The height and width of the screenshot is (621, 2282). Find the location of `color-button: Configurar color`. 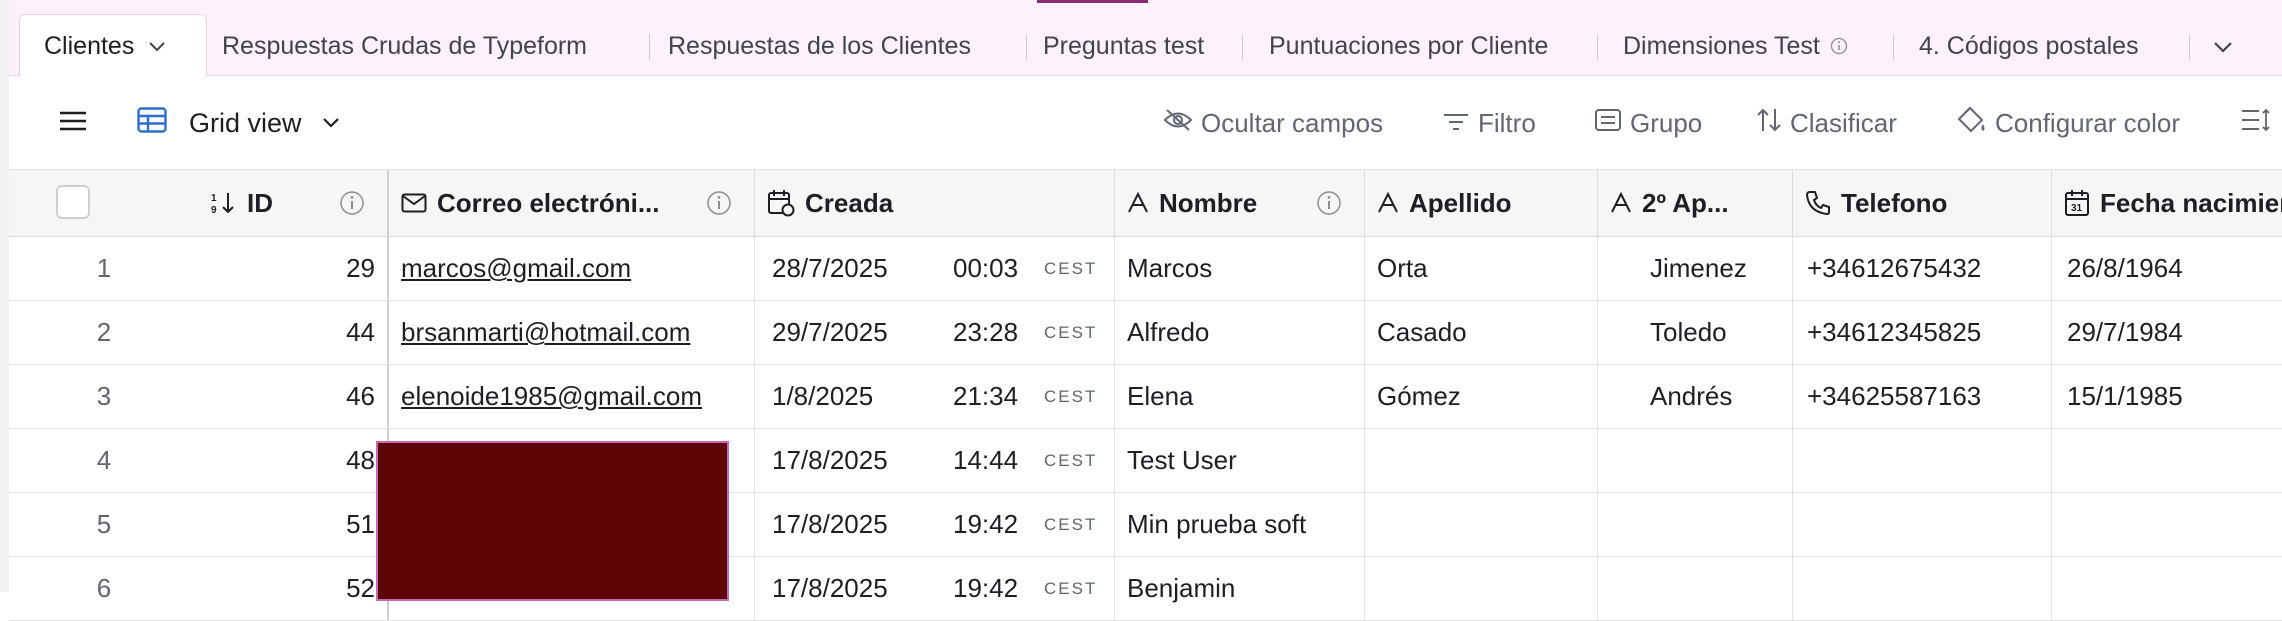

color-button: Configurar color is located at coordinates (2068, 123).